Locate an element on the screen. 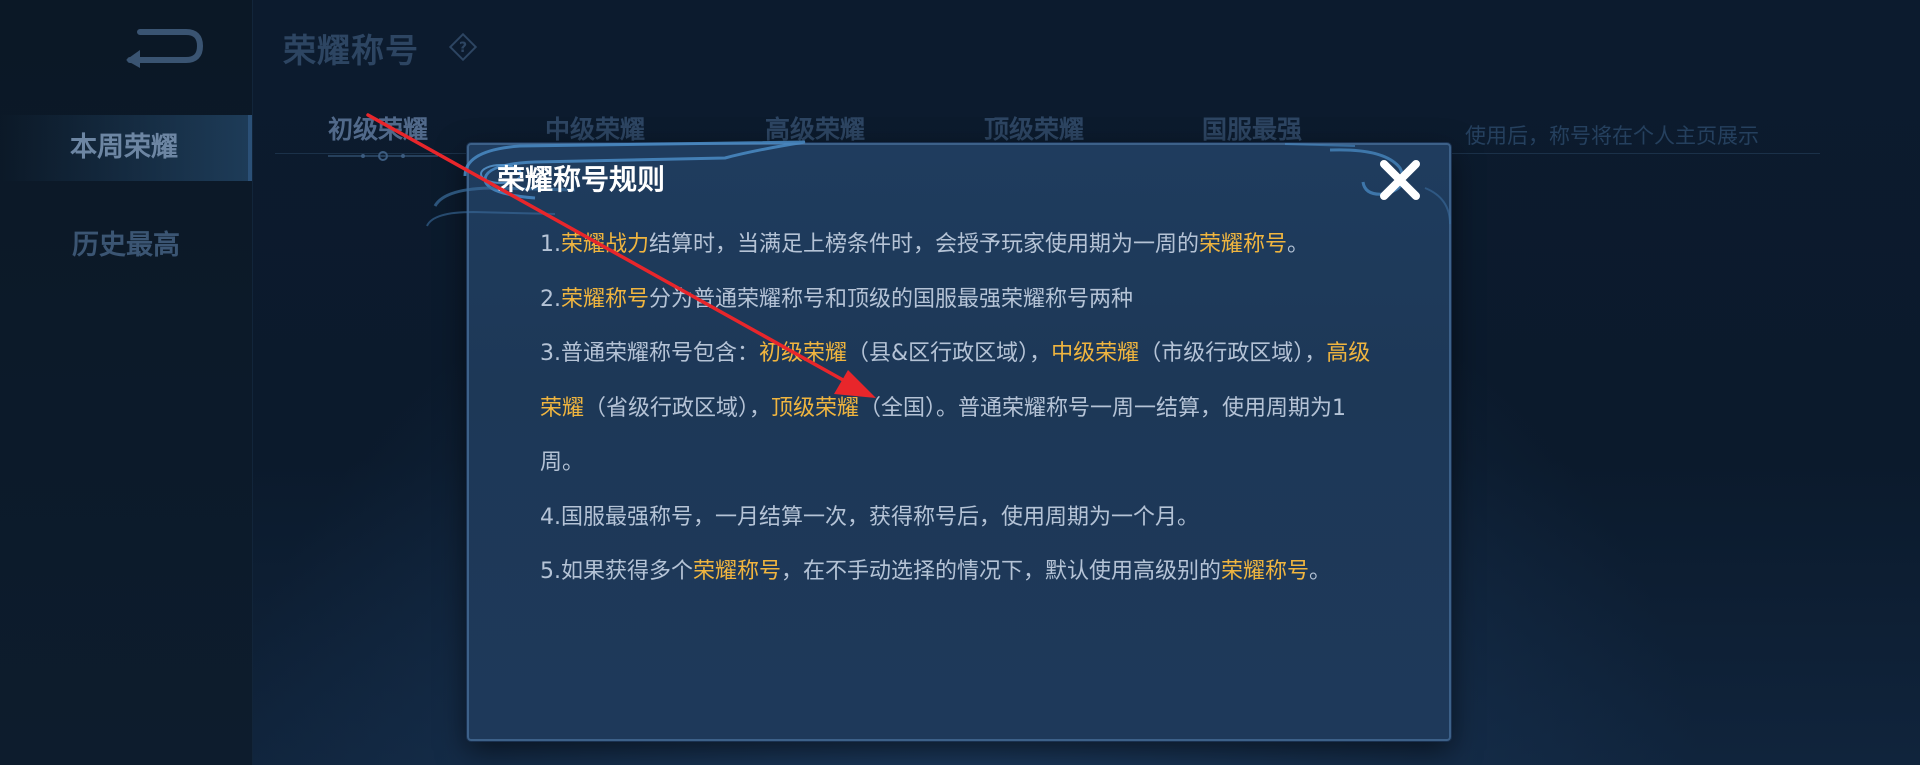  help-button: ? is located at coordinates (463, 47).